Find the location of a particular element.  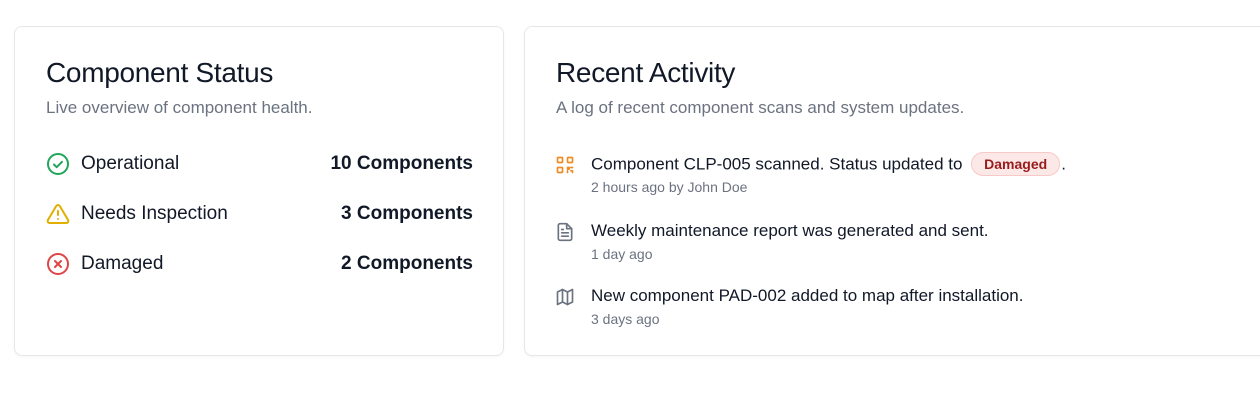

status-badge-damaged: Damaged is located at coordinates (1016, 164).